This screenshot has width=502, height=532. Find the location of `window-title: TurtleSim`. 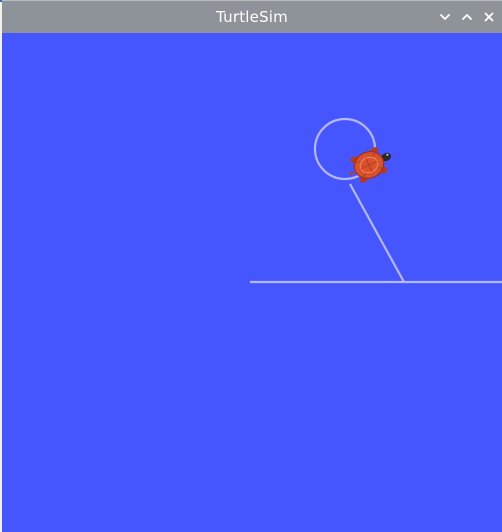

window-title: TurtleSim is located at coordinates (252, 17).